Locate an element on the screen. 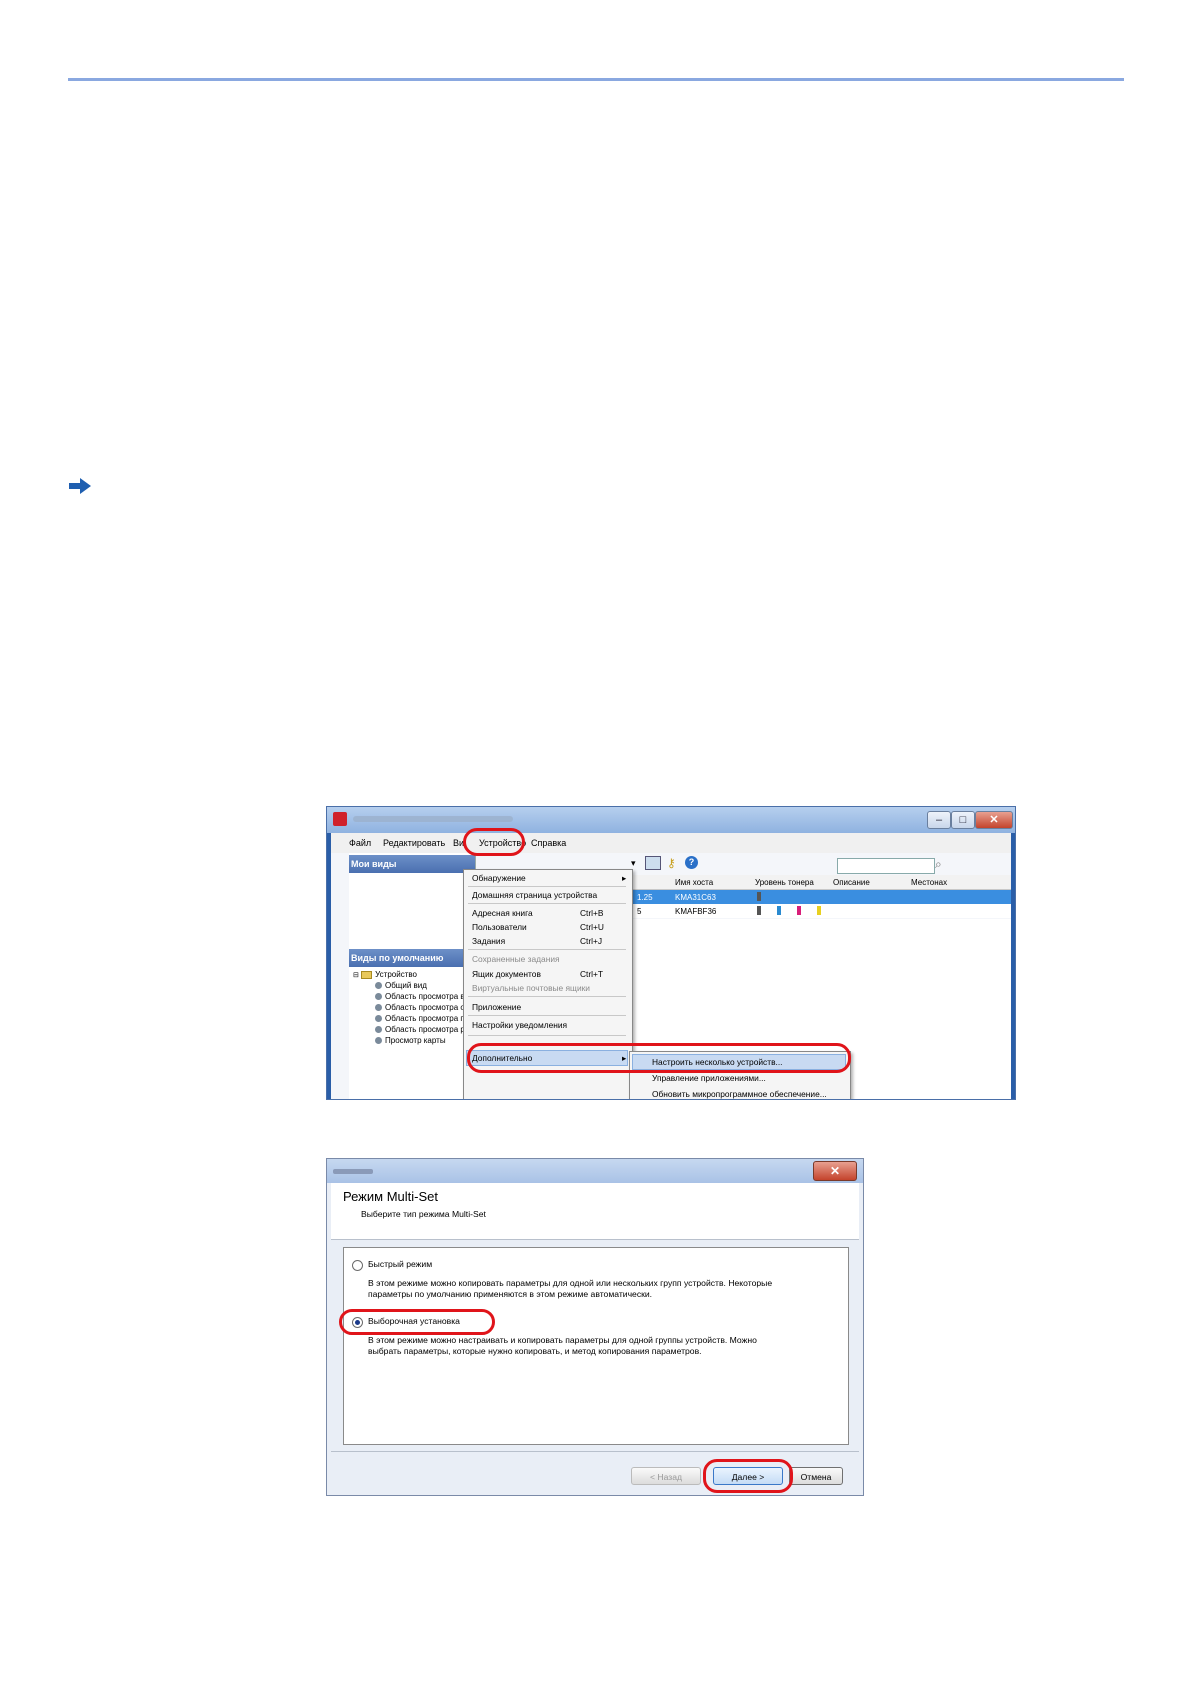 Image resolution: width=1190 pixels, height=1684 pixels. tree-item: Просмотр карты is located at coordinates (410, 1040).